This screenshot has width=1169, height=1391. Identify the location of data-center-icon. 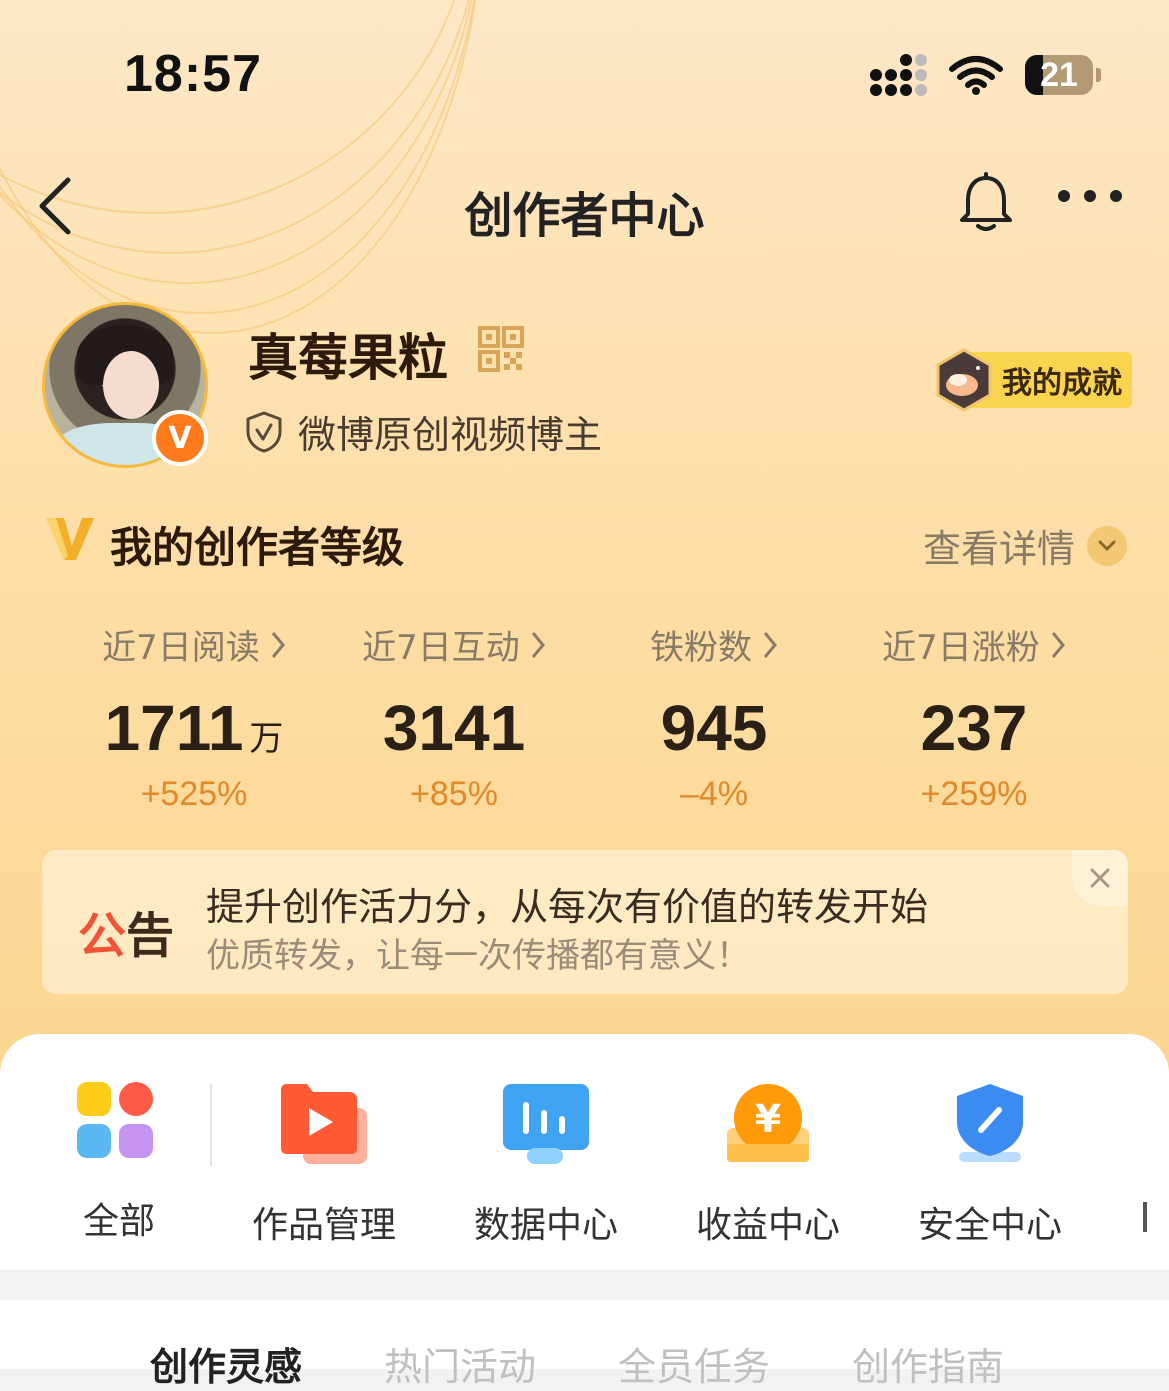
(546, 1124).